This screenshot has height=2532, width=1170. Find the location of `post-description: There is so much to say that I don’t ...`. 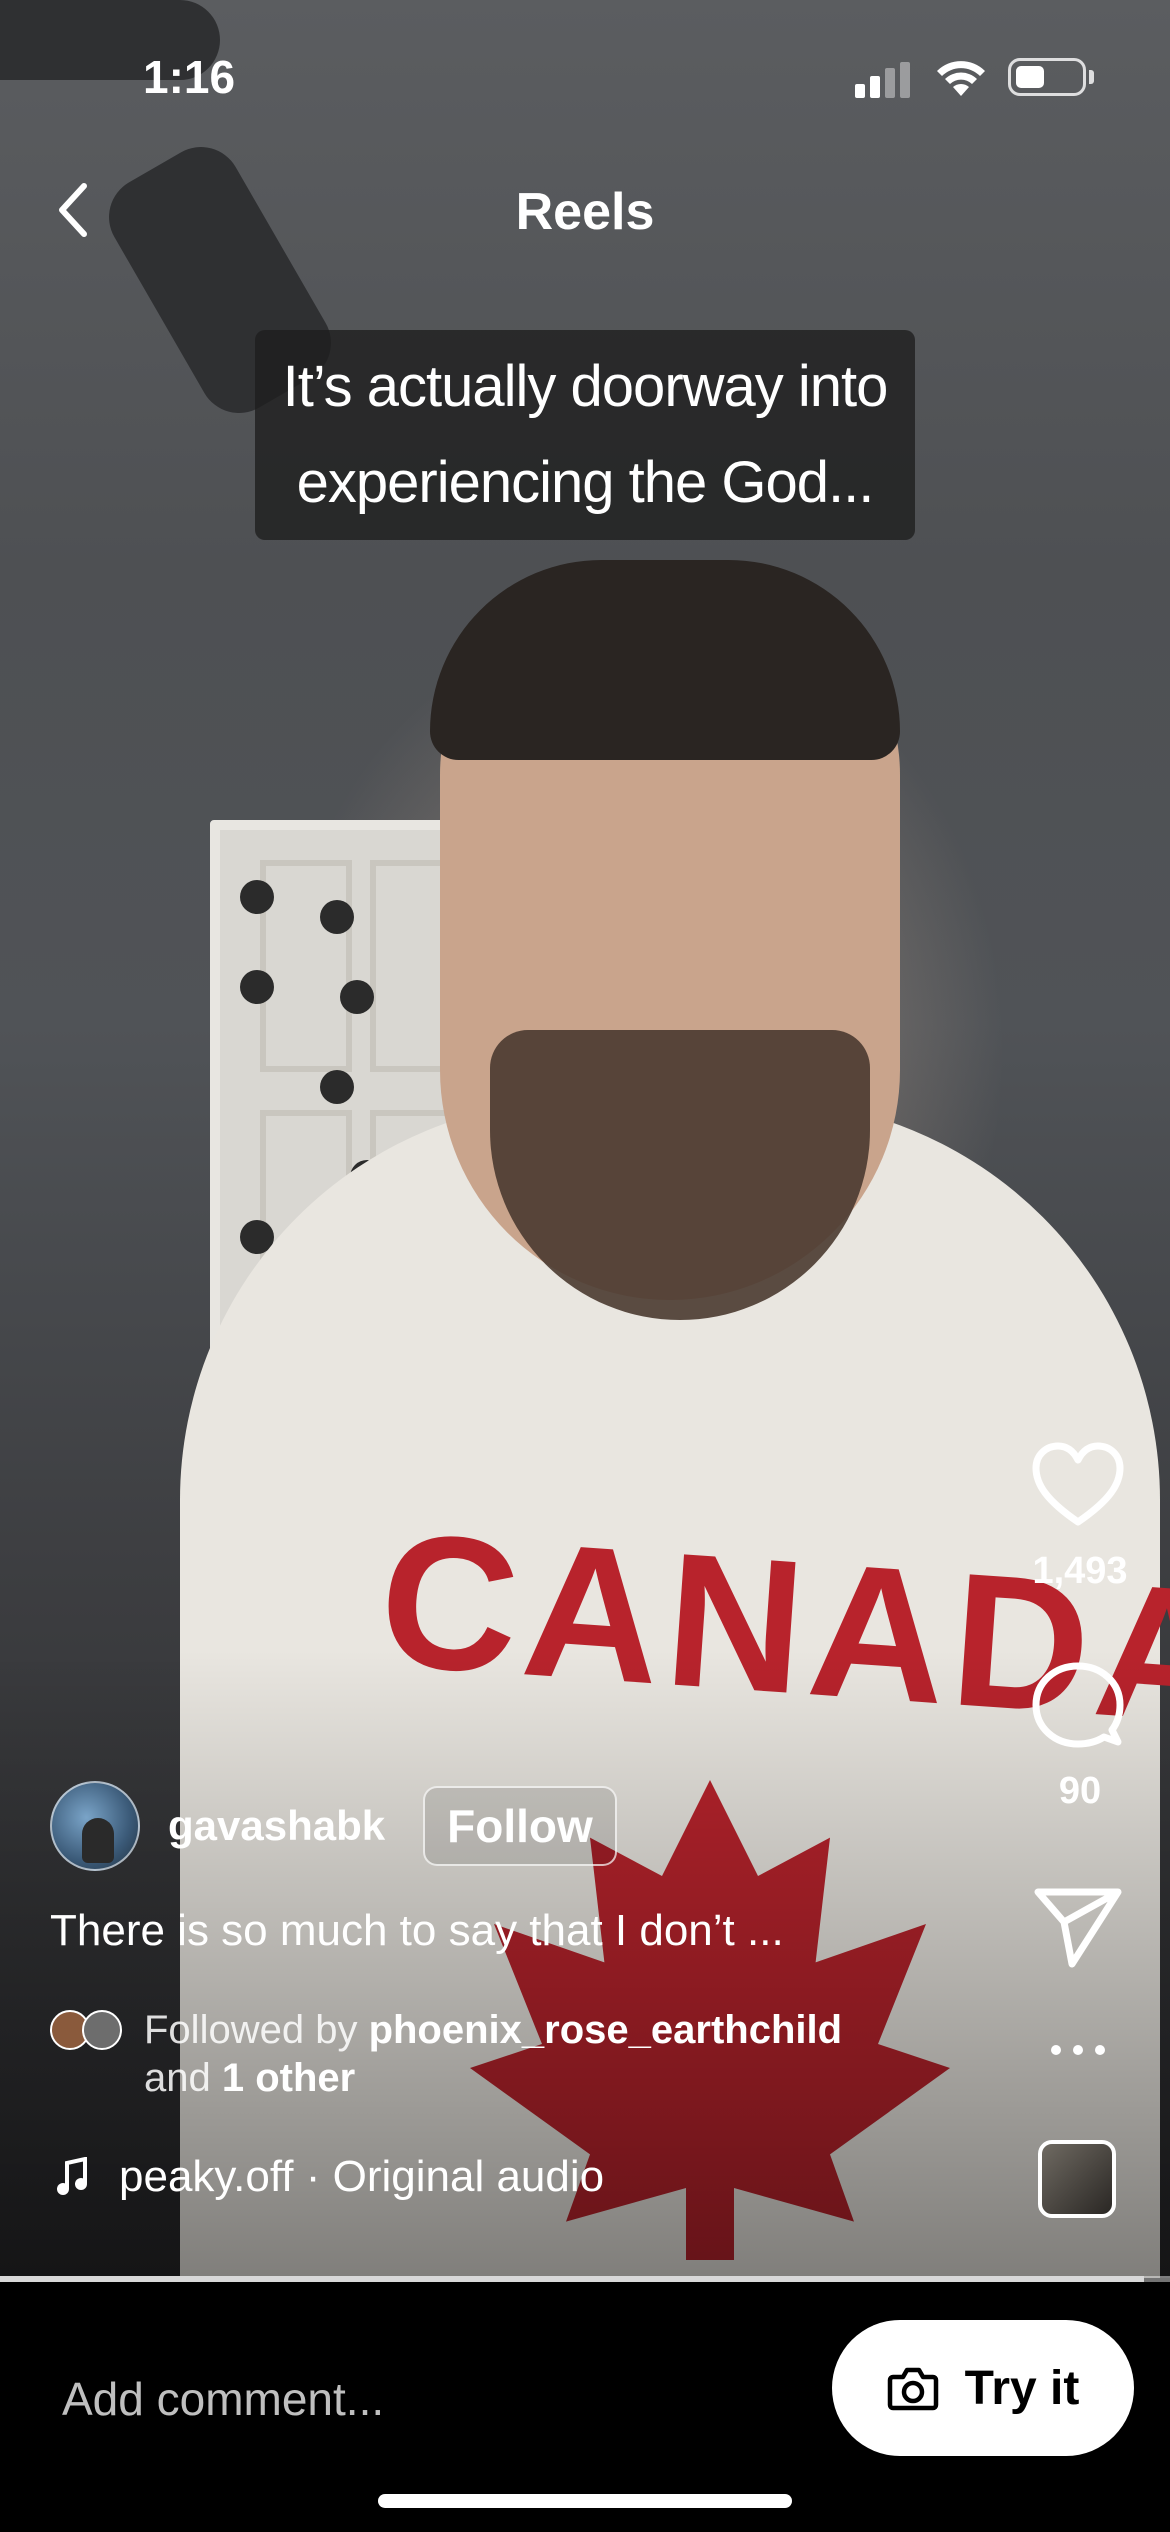

post-description: There is so much to say that I don’t ... is located at coordinates (417, 1931).